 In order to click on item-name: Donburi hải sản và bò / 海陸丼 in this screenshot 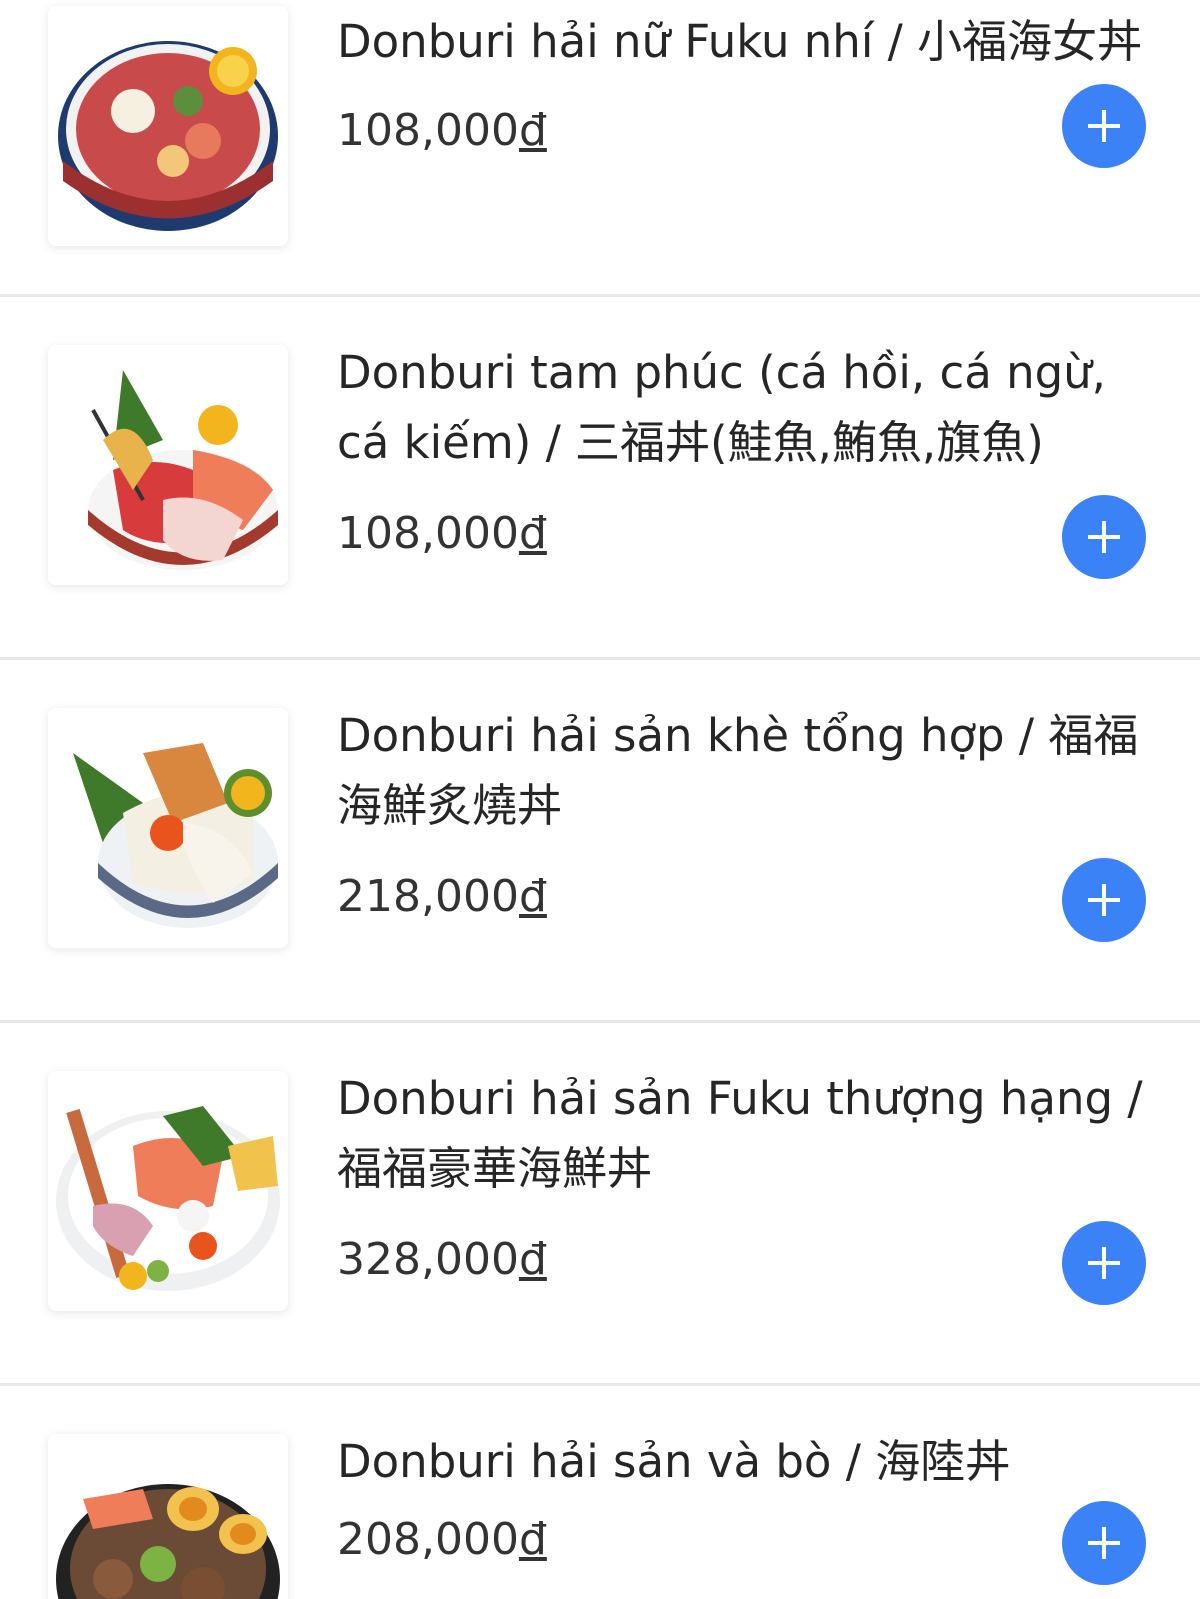, I will do `click(674, 1461)`.